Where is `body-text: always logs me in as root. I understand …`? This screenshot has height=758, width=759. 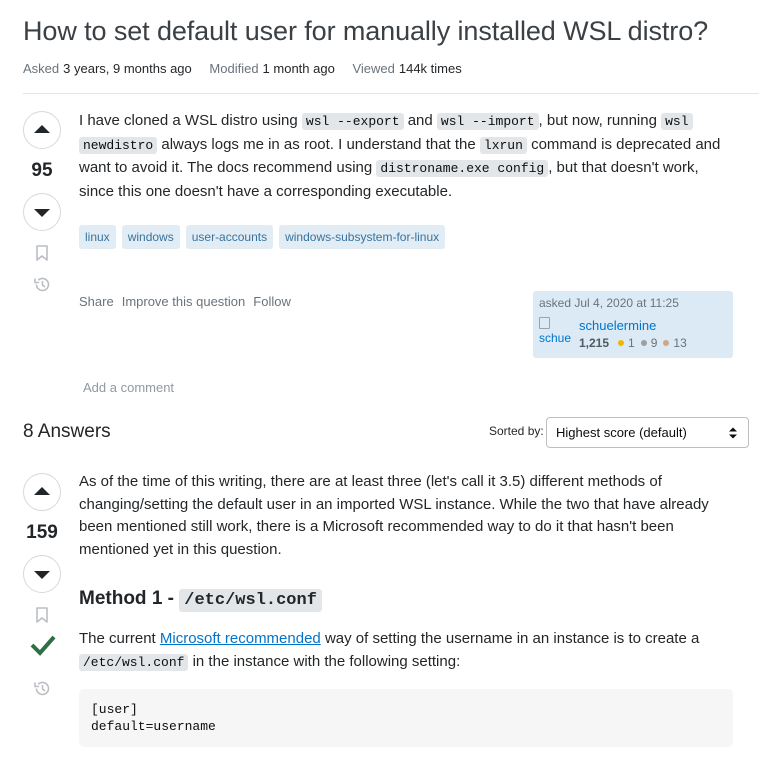 body-text: always logs me in as root. I understand … is located at coordinates (318, 144).